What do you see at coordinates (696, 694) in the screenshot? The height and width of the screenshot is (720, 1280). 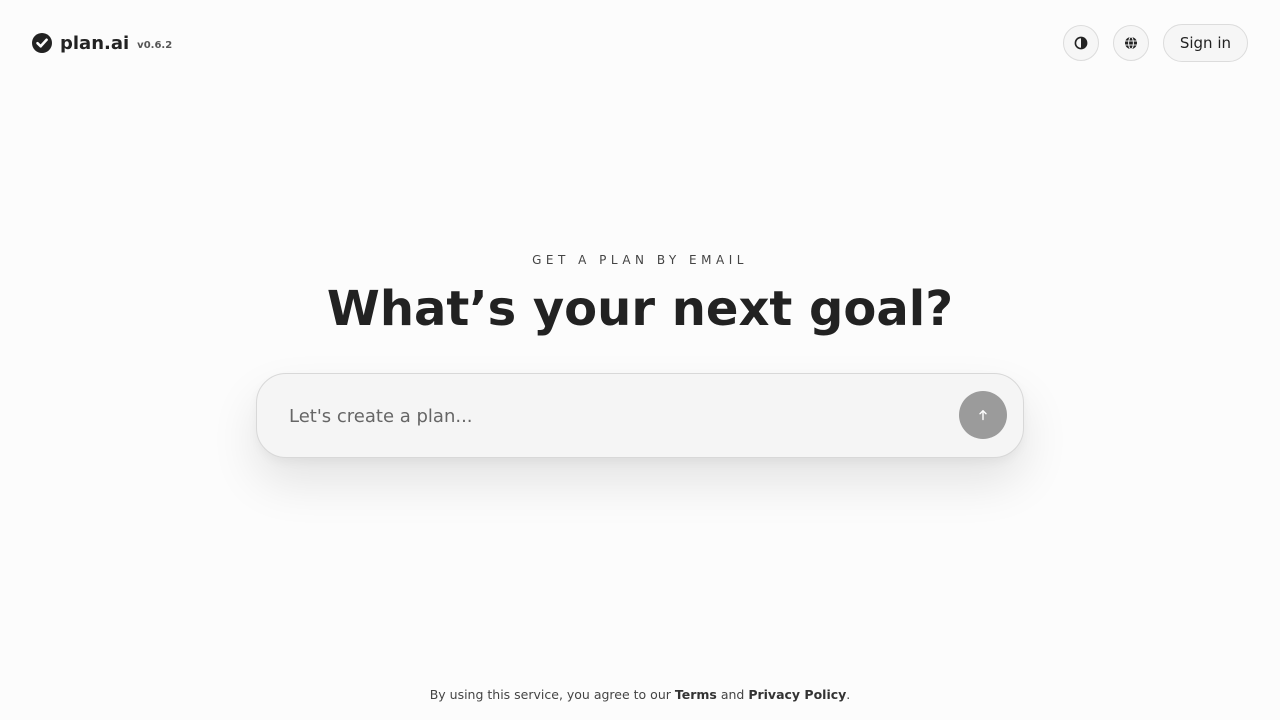 I see `terms-link: Terms` at bounding box center [696, 694].